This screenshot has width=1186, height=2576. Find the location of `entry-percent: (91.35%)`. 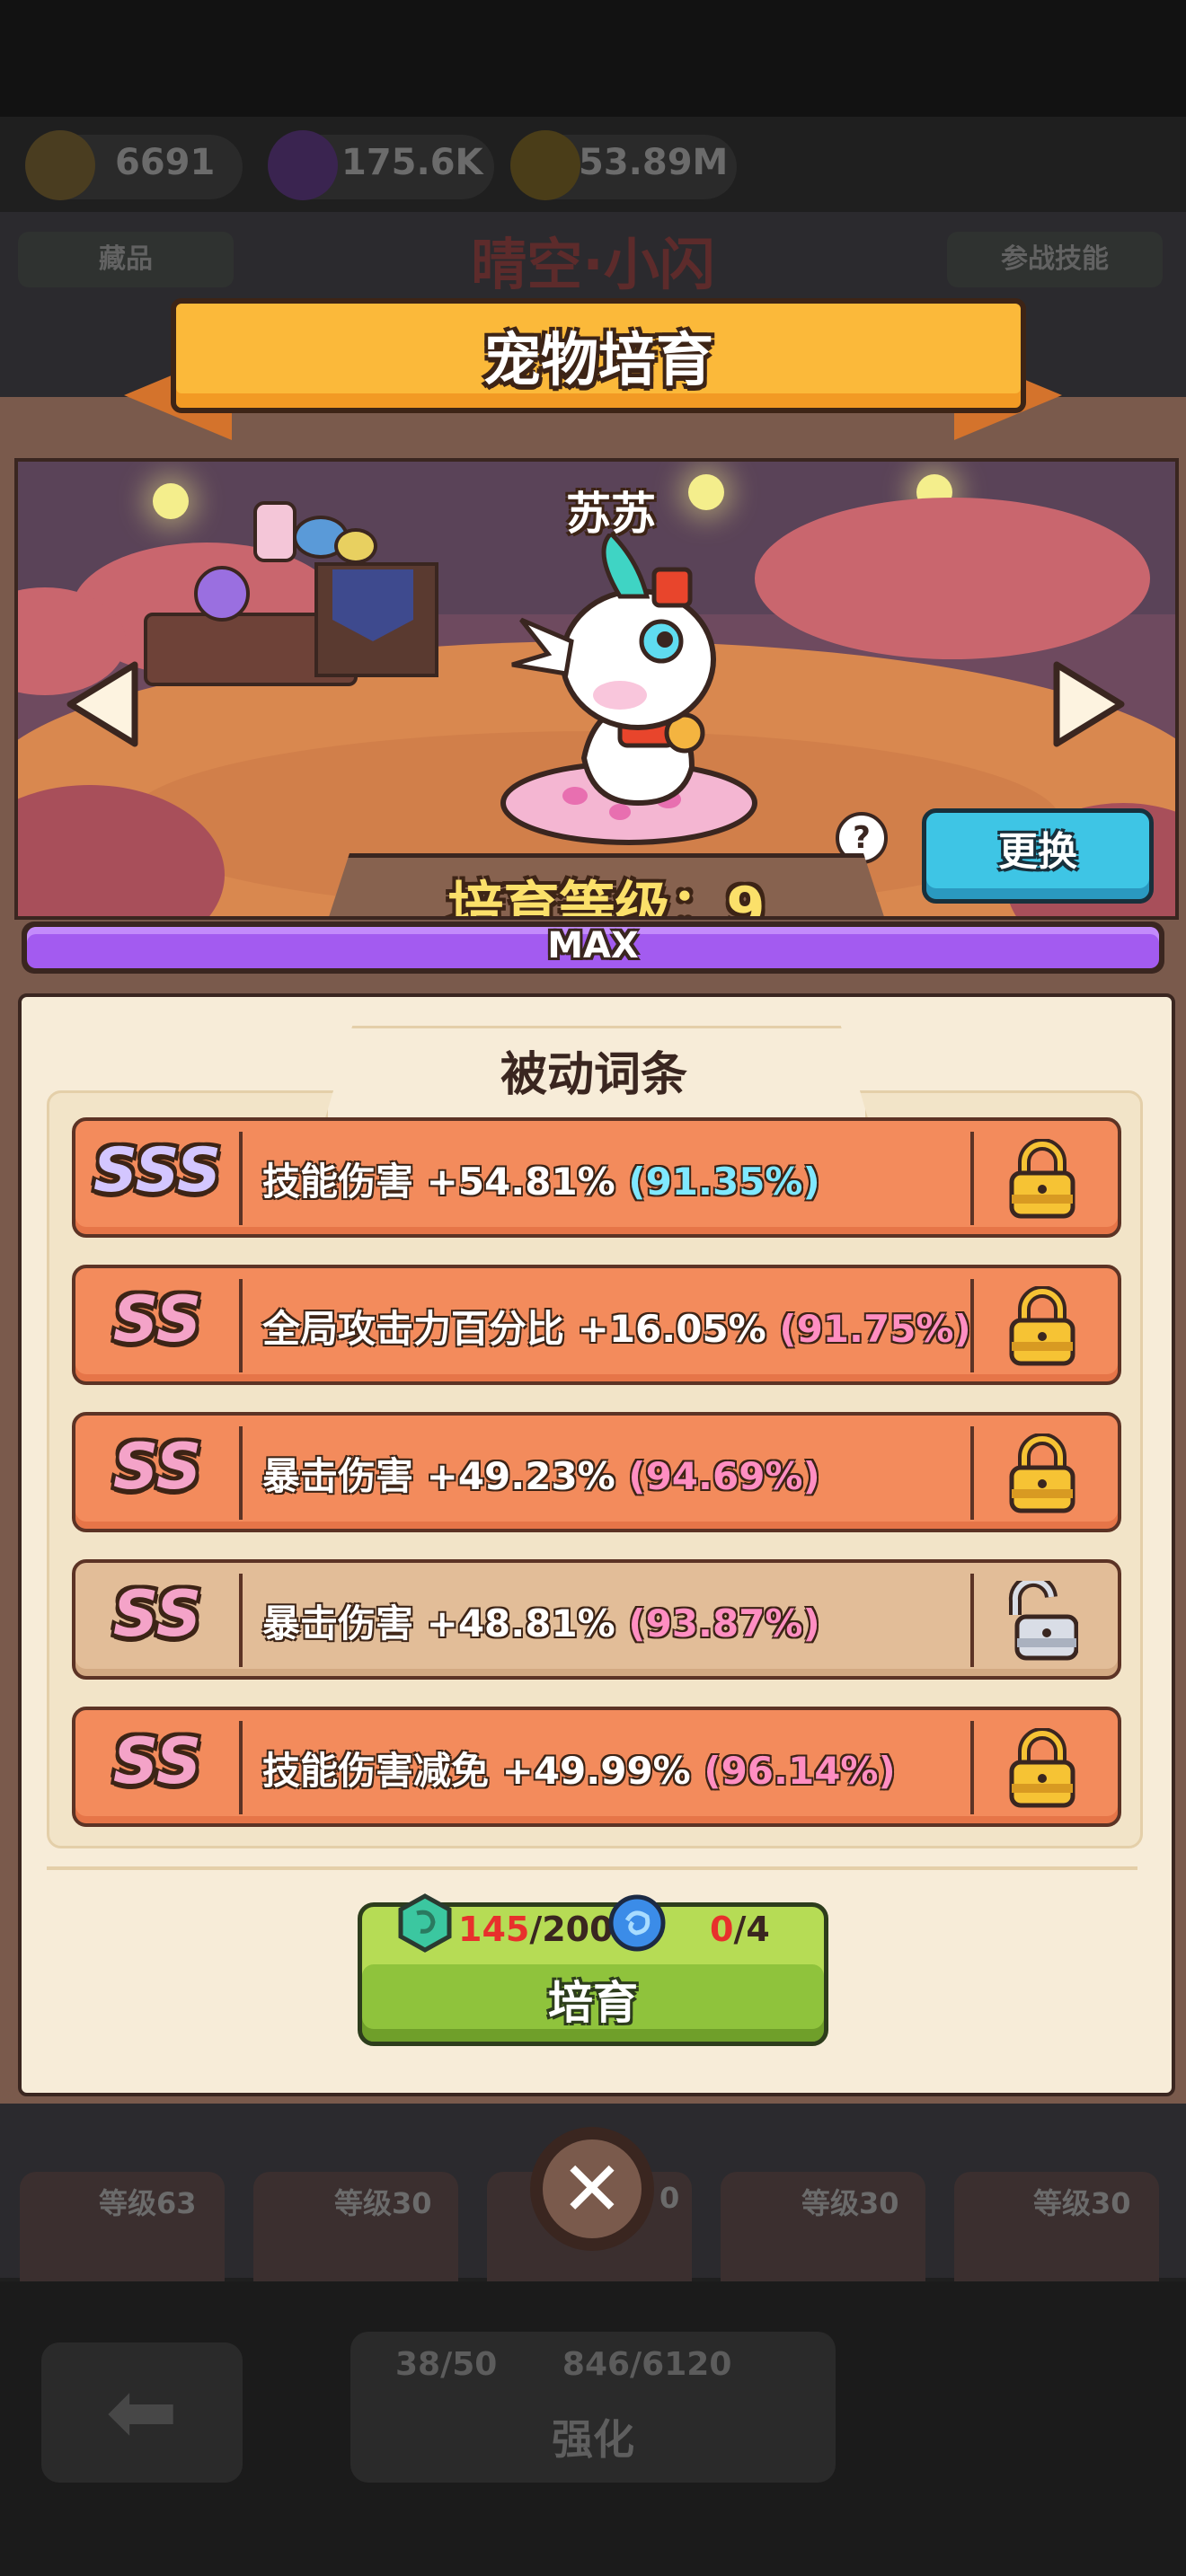

entry-percent: (91.35%) is located at coordinates (724, 1182).